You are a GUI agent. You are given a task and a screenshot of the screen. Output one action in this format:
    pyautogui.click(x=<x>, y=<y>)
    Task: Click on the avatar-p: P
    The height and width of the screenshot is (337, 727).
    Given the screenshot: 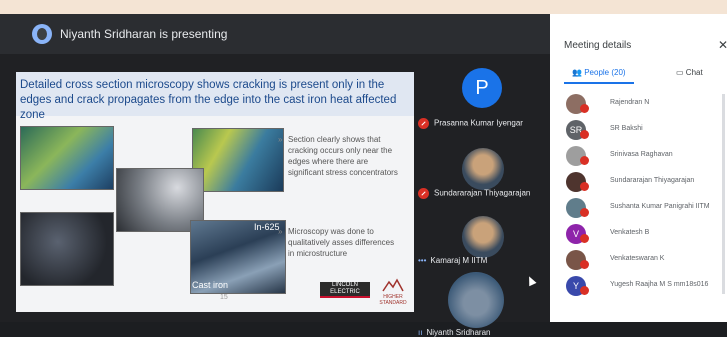 What is the action you would take?
    pyautogui.click(x=482, y=88)
    